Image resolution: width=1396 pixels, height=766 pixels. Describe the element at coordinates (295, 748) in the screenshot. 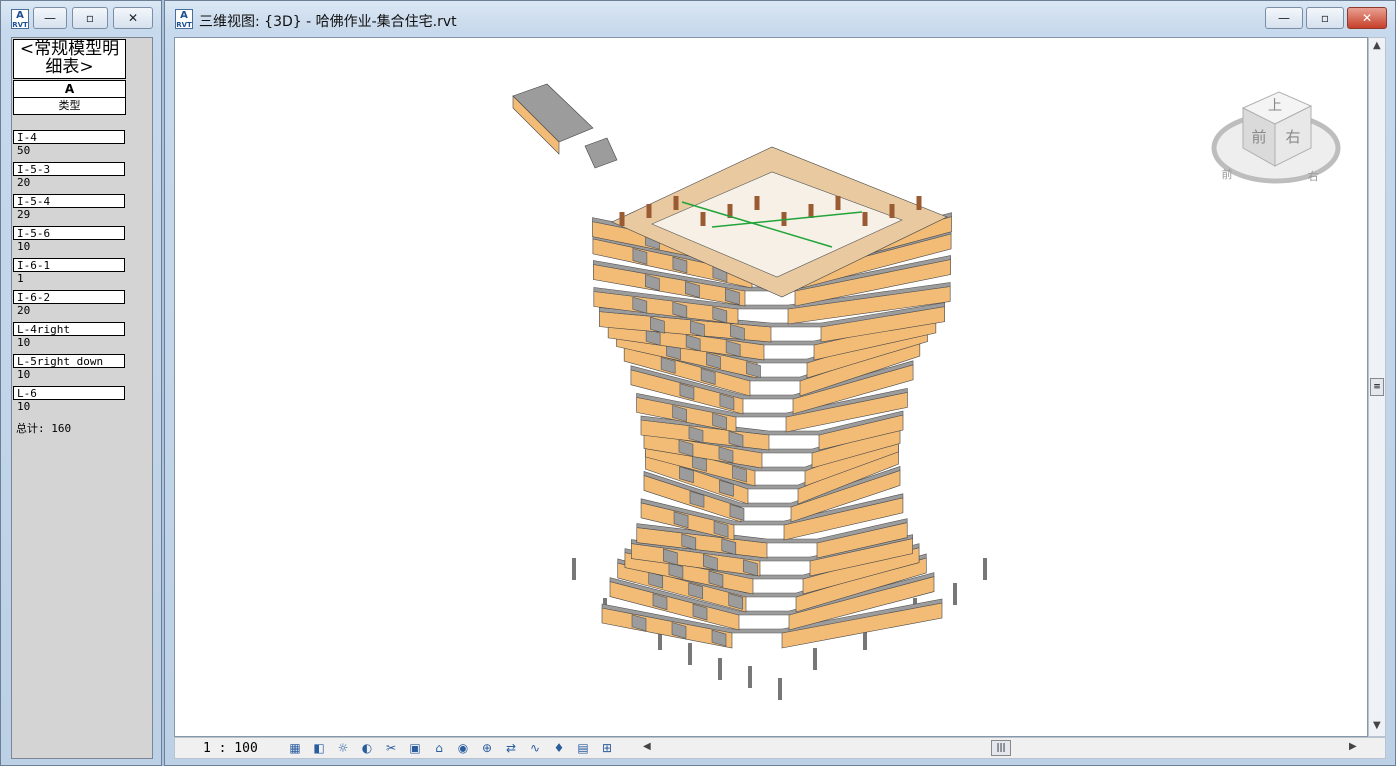

I see `detail-level-icon: ▦` at that location.